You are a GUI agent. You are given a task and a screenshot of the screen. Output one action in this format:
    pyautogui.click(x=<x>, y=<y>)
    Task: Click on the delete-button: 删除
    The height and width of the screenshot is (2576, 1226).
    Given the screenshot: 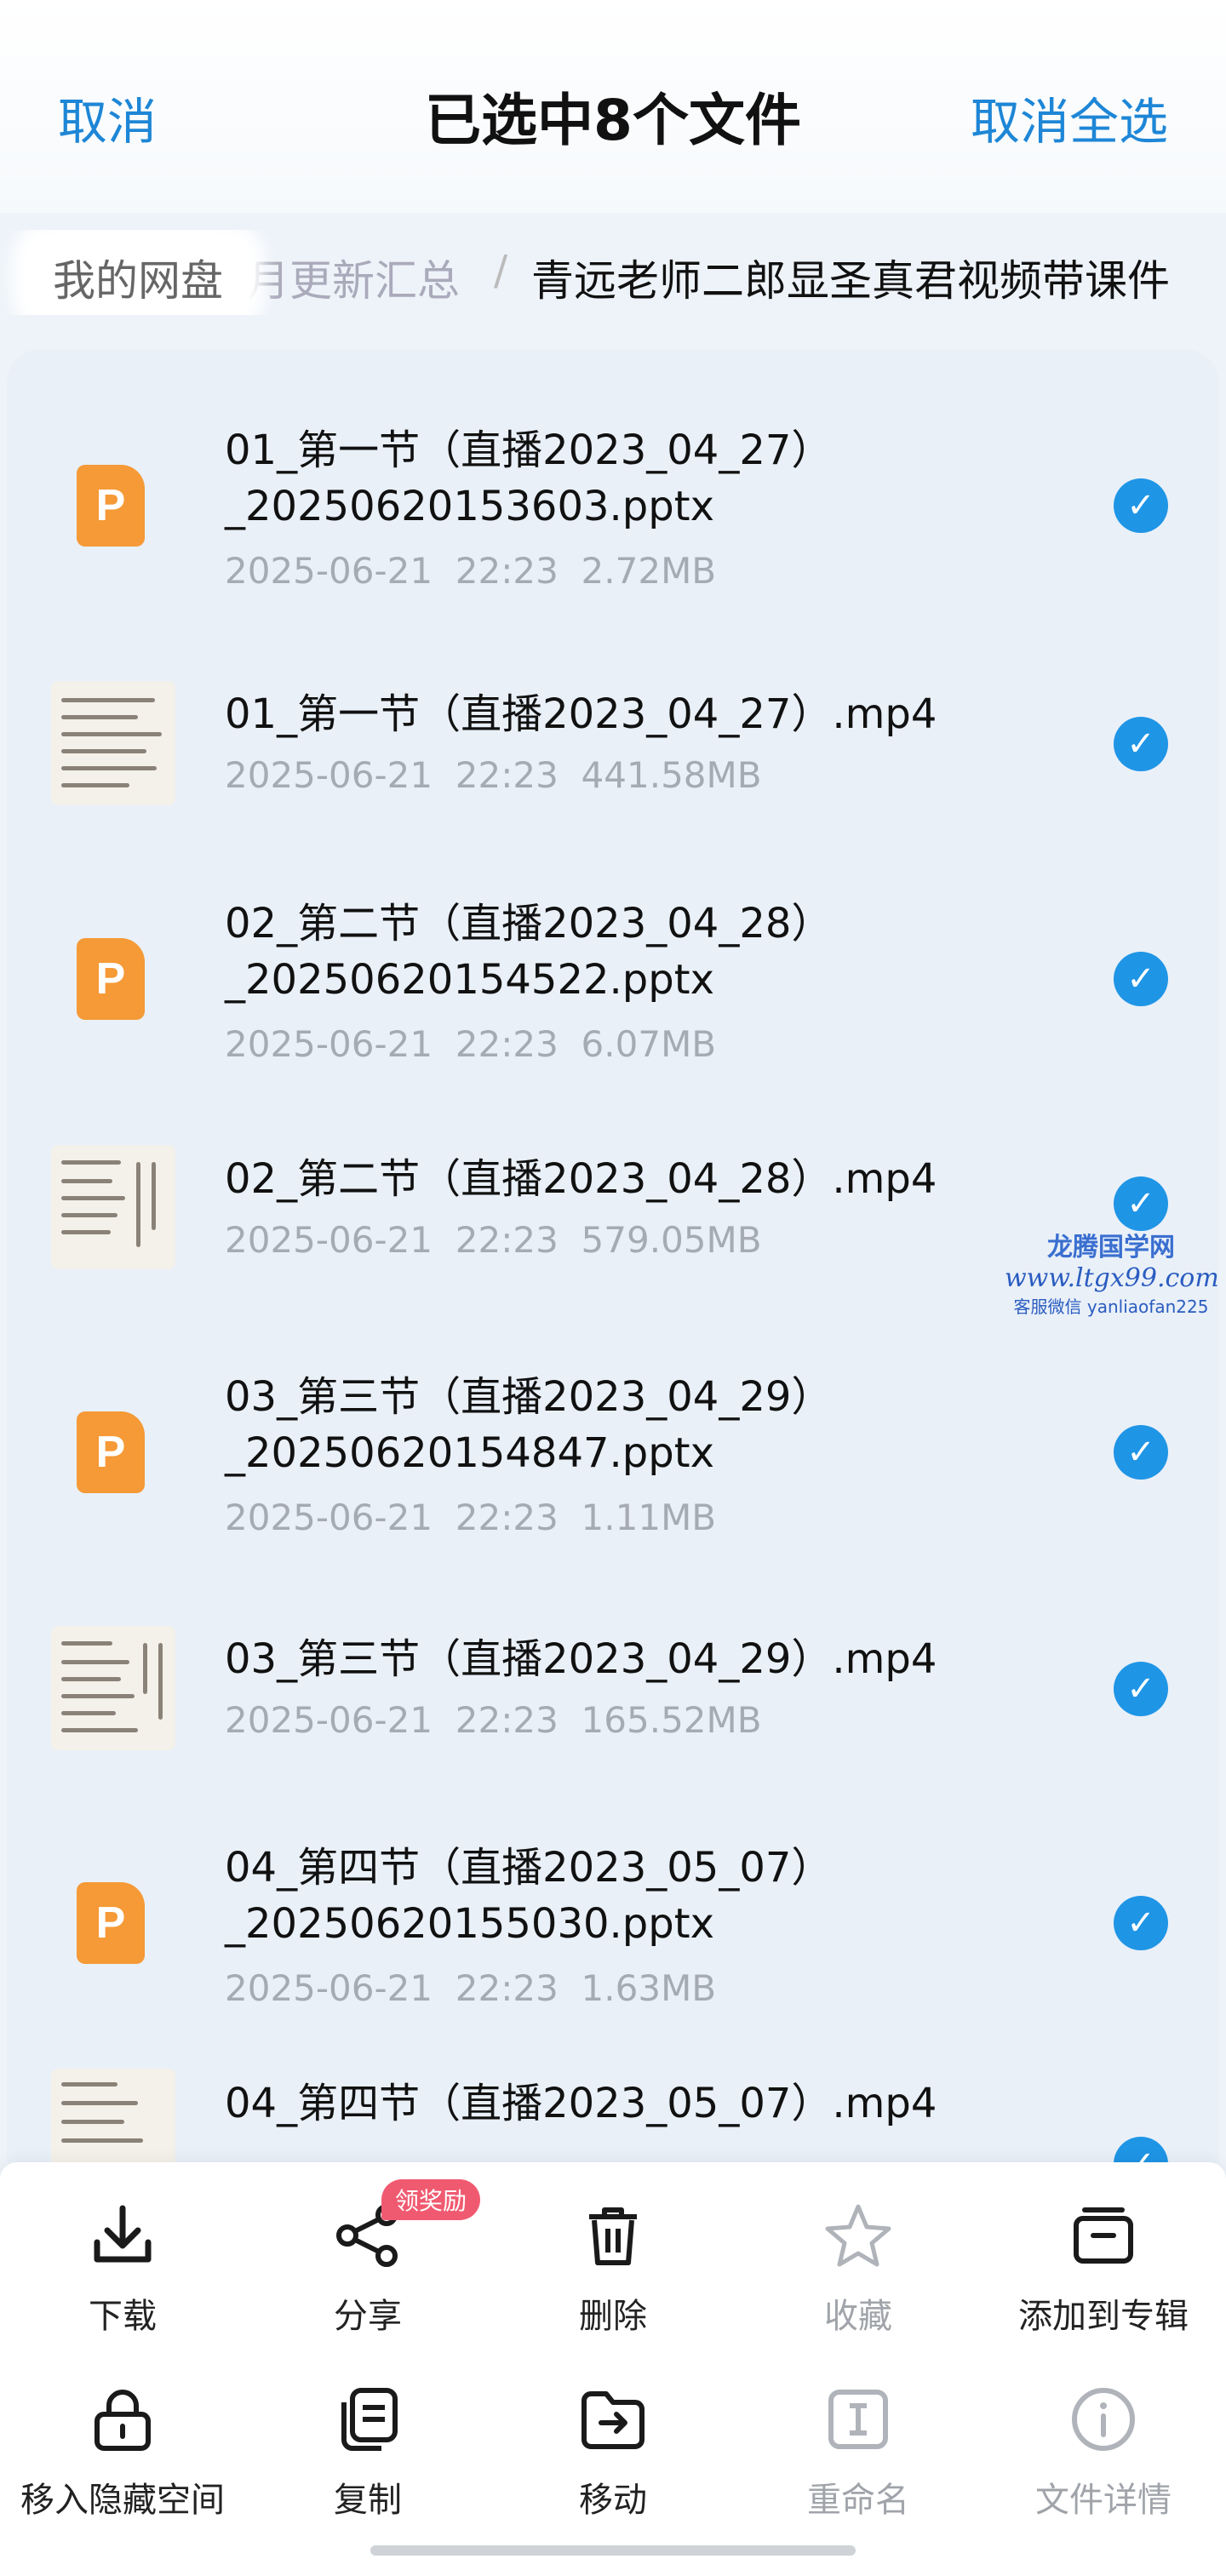 What is the action you would take?
    pyautogui.click(x=613, y=2269)
    